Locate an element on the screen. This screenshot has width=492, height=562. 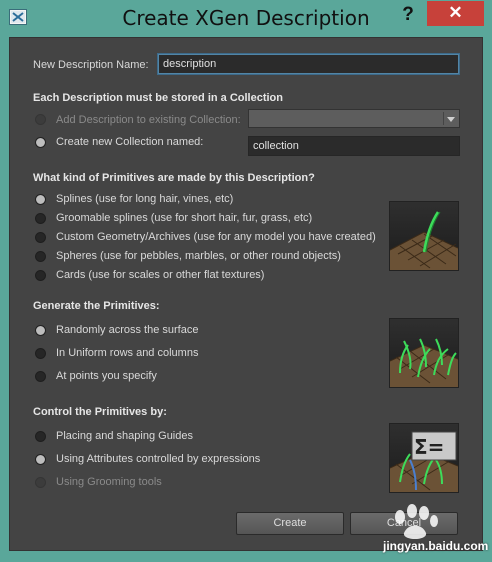
primitive-groomable-splines-radio is located at coordinates (40, 218).